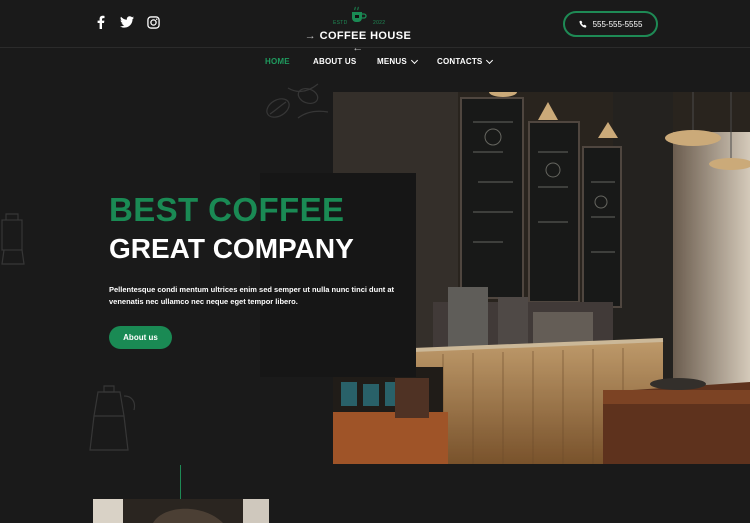 This screenshot has height=523, width=750. Describe the element at coordinates (375, 62) in the screenshot. I see `main-nav: HOME ABOUT US MENUS CONTACTS` at that location.